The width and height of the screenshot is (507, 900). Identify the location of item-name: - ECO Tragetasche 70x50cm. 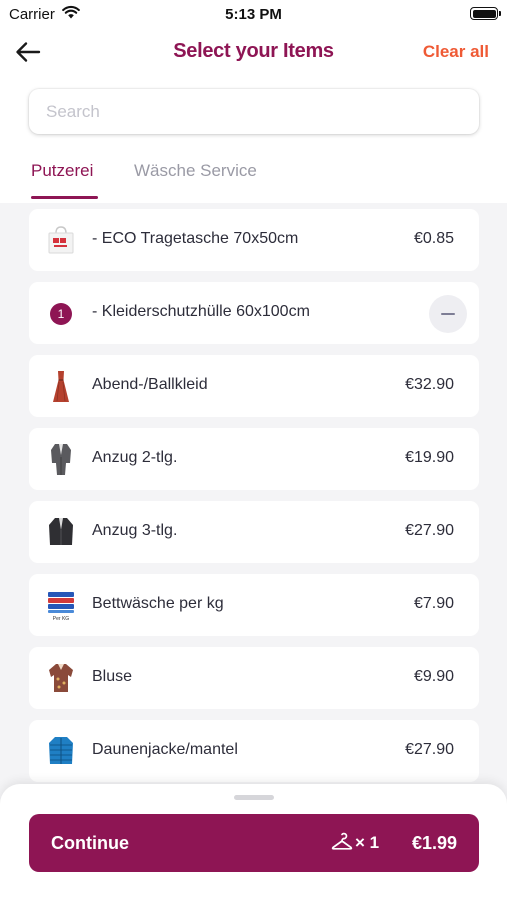
(195, 238).